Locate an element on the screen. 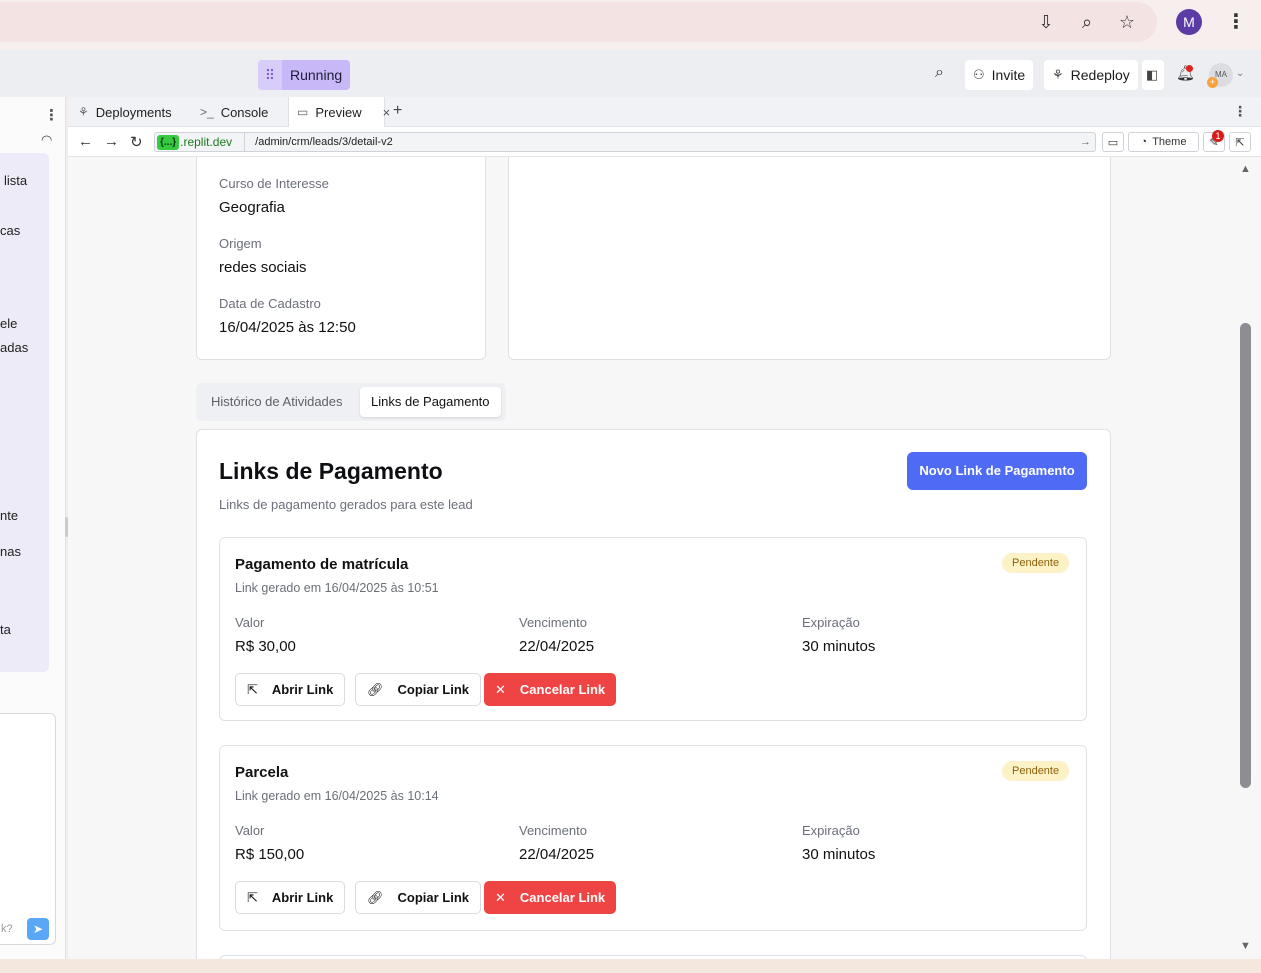 The width and height of the screenshot is (1261, 973). invite-button: ⚇ Invite is located at coordinates (999, 75).